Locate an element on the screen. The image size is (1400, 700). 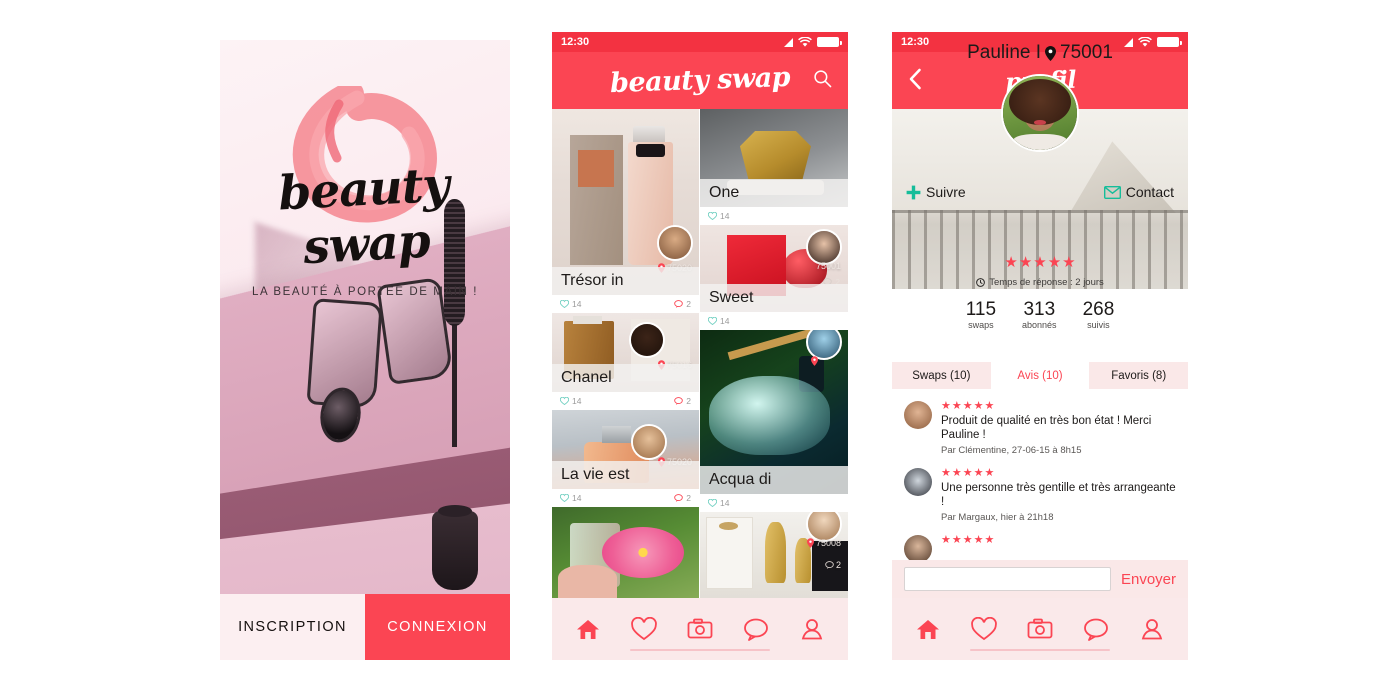
tab-favoris: Favoris (8) is located at coordinates (1138, 375).